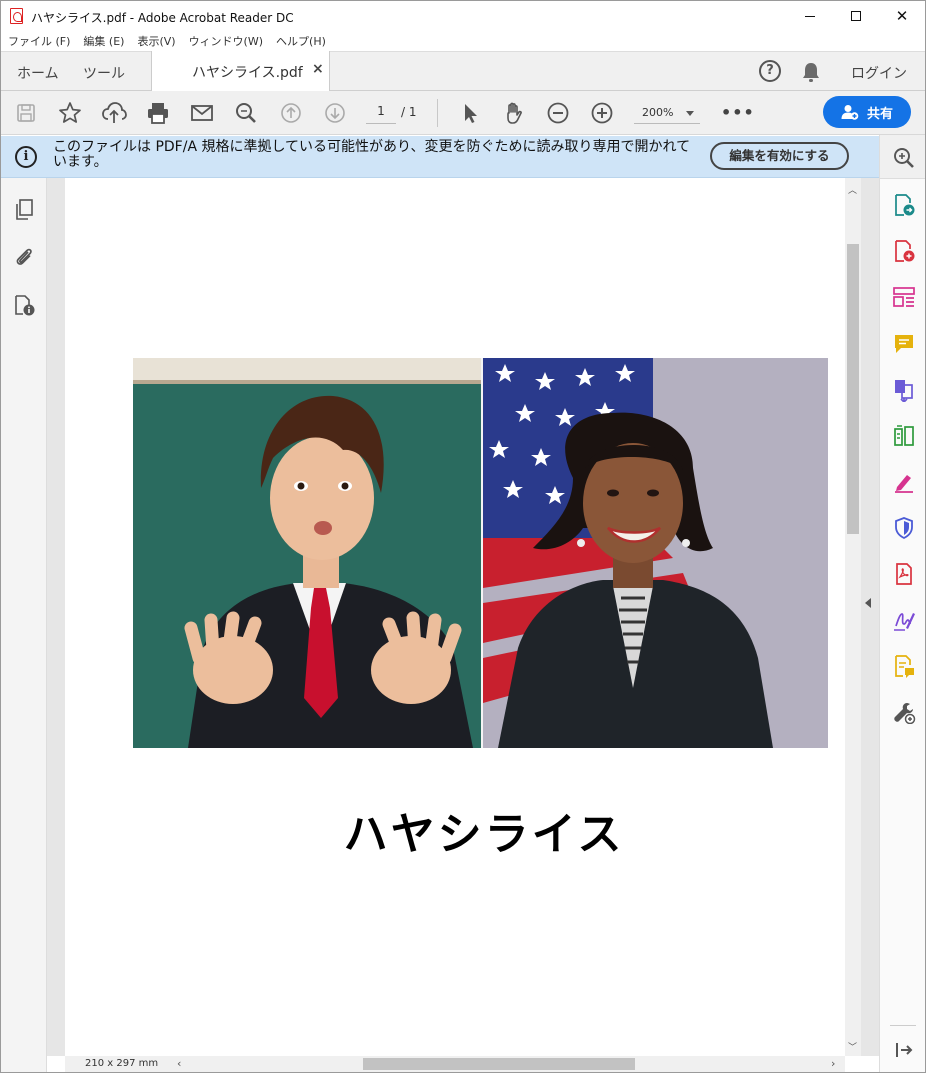 The height and width of the screenshot is (1073, 926). I want to click on menu-edit: 編集 (E), so click(103, 41).